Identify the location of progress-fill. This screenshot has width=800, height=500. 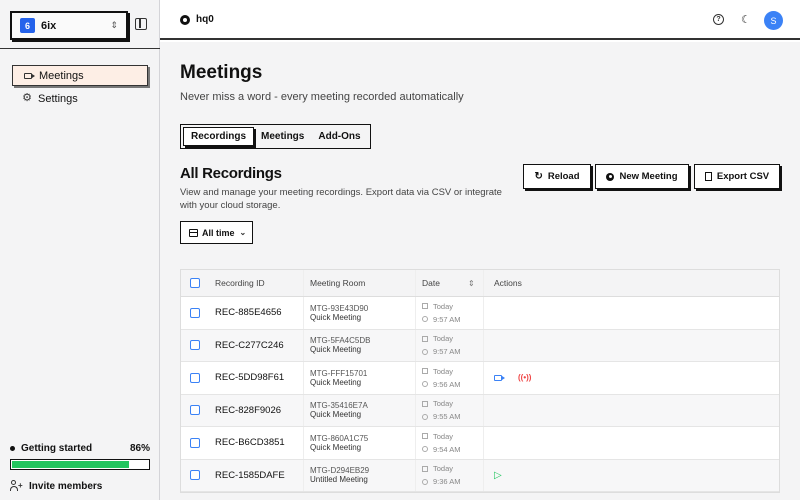
(70, 464).